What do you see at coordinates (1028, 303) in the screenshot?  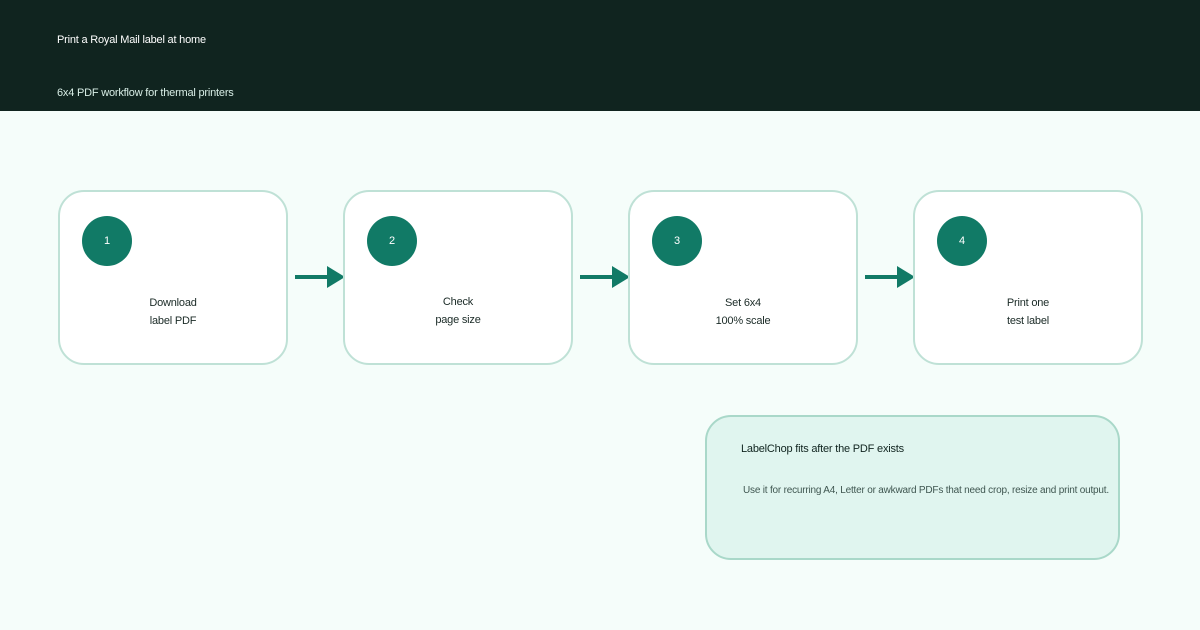 I see `step-label-line1: Print one` at bounding box center [1028, 303].